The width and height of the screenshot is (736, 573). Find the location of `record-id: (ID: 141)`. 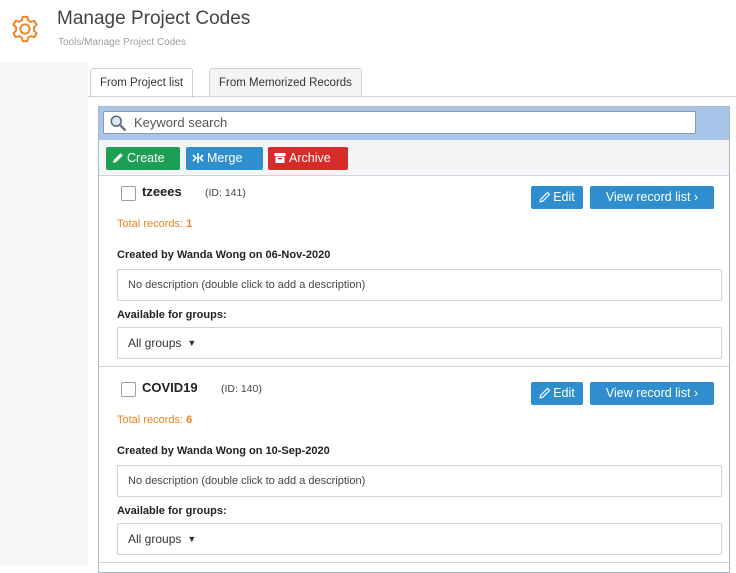

record-id: (ID: 141) is located at coordinates (225, 193).